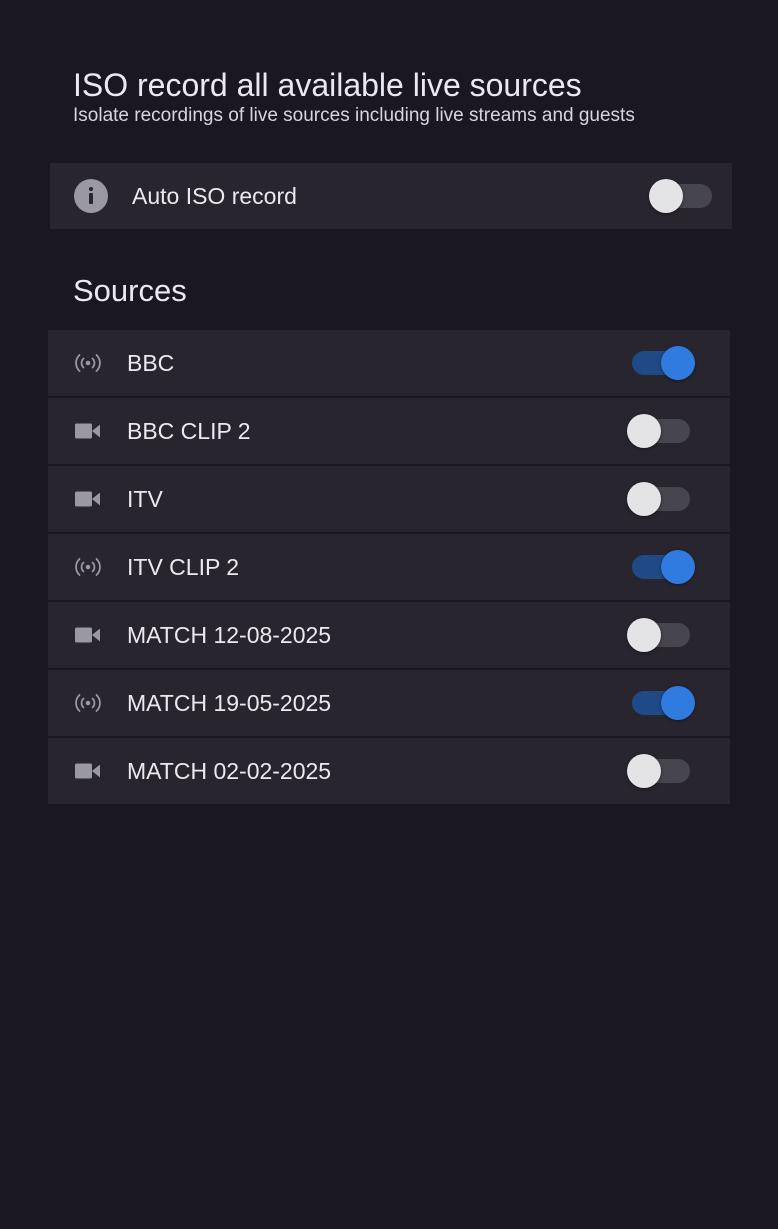 The image size is (778, 1229). I want to click on sources-heading: Sources, so click(130, 290).